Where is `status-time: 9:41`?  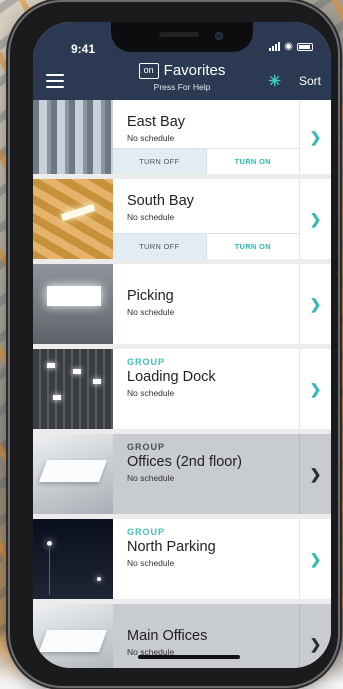
status-time: 9:41 is located at coordinates (83, 49).